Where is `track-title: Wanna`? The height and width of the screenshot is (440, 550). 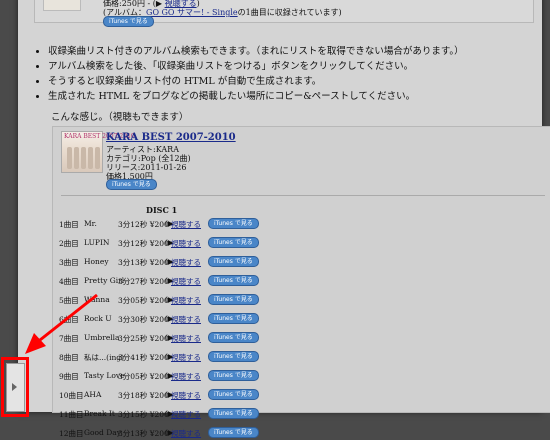 track-title: Wanna is located at coordinates (97, 299).